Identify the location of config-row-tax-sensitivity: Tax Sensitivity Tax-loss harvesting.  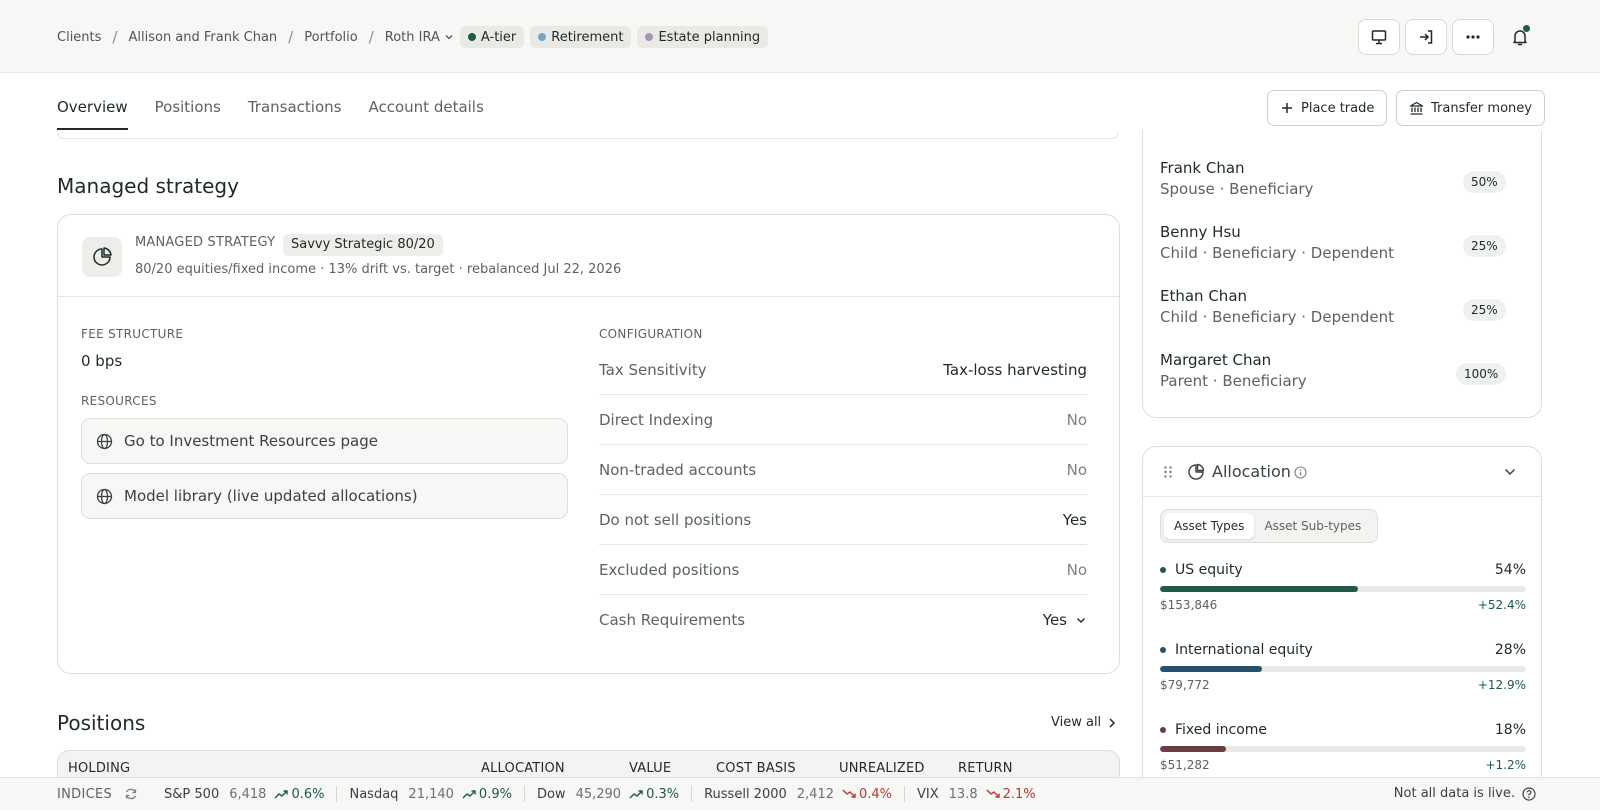
(843, 370).